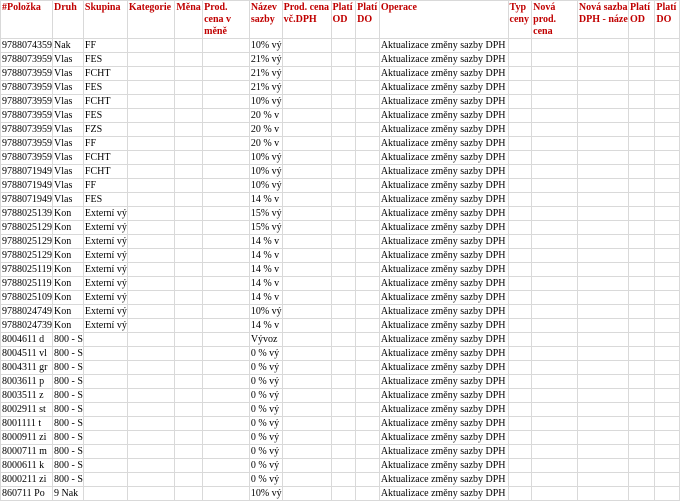 The image size is (680, 501). I want to click on column-header: Druh, so click(68, 19).